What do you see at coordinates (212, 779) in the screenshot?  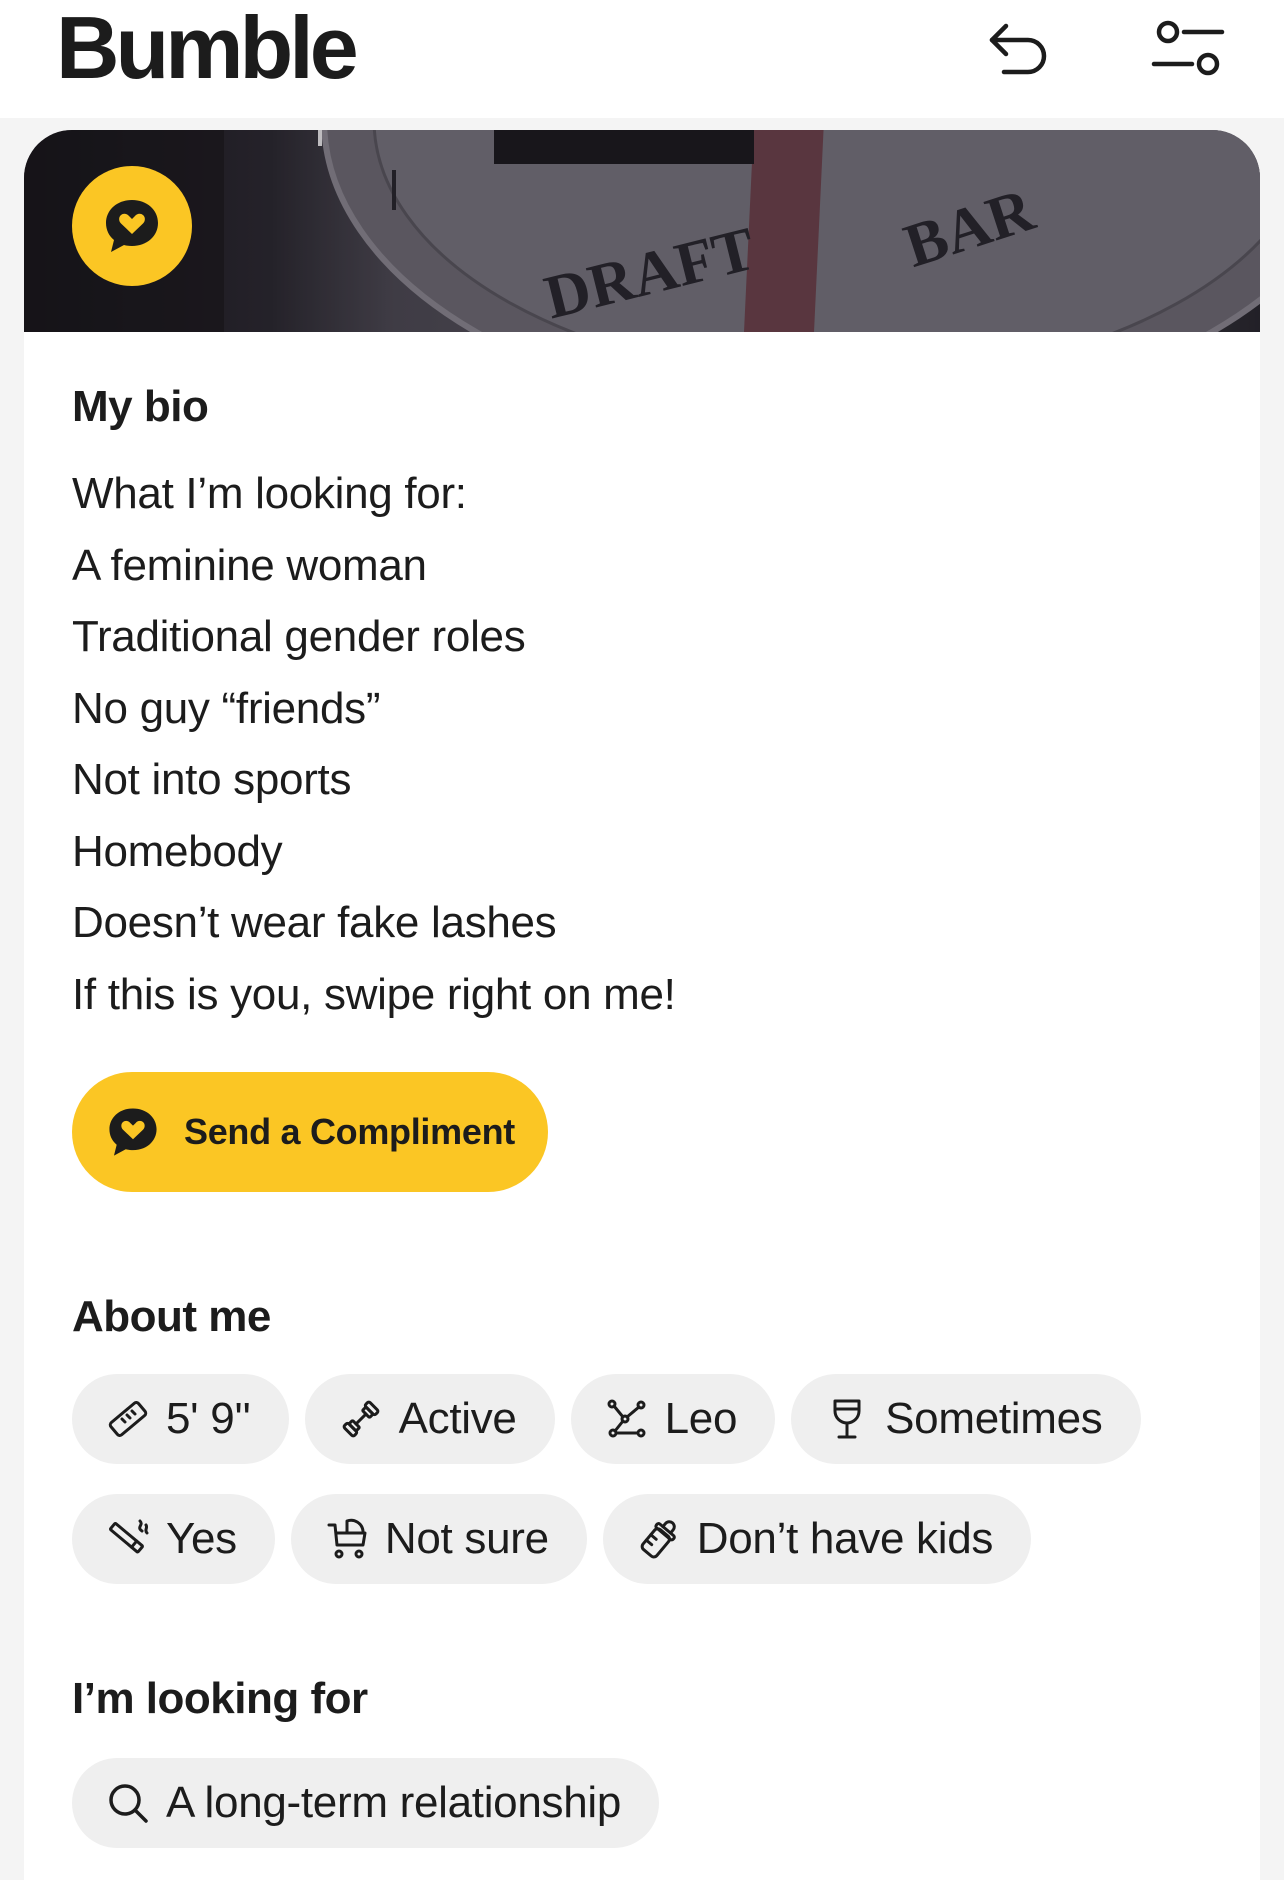 I see `bio-line: Not into sports` at bounding box center [212, 779].